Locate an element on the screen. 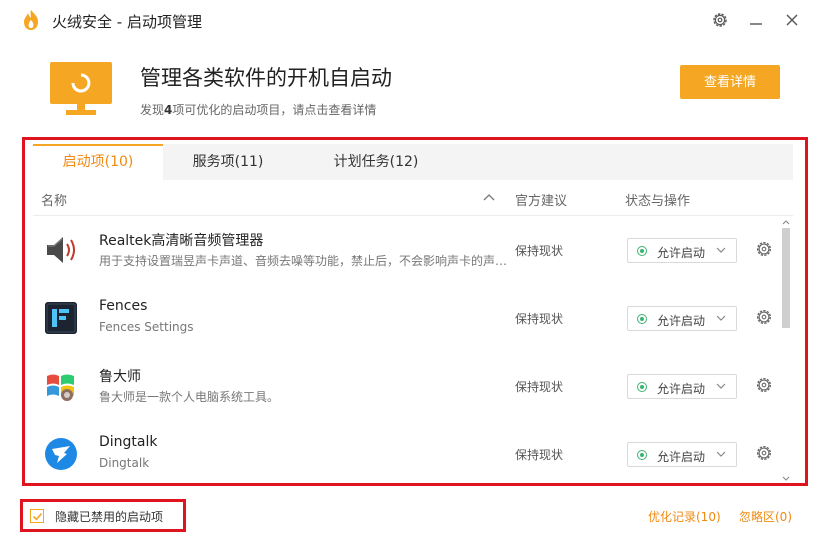 This screenshot has height=540, width=820. table-row: 鲁大师 鲁大师是一款个人电脑系统工具。 保持现状 允许启动 is located at coordinates (405, 386).